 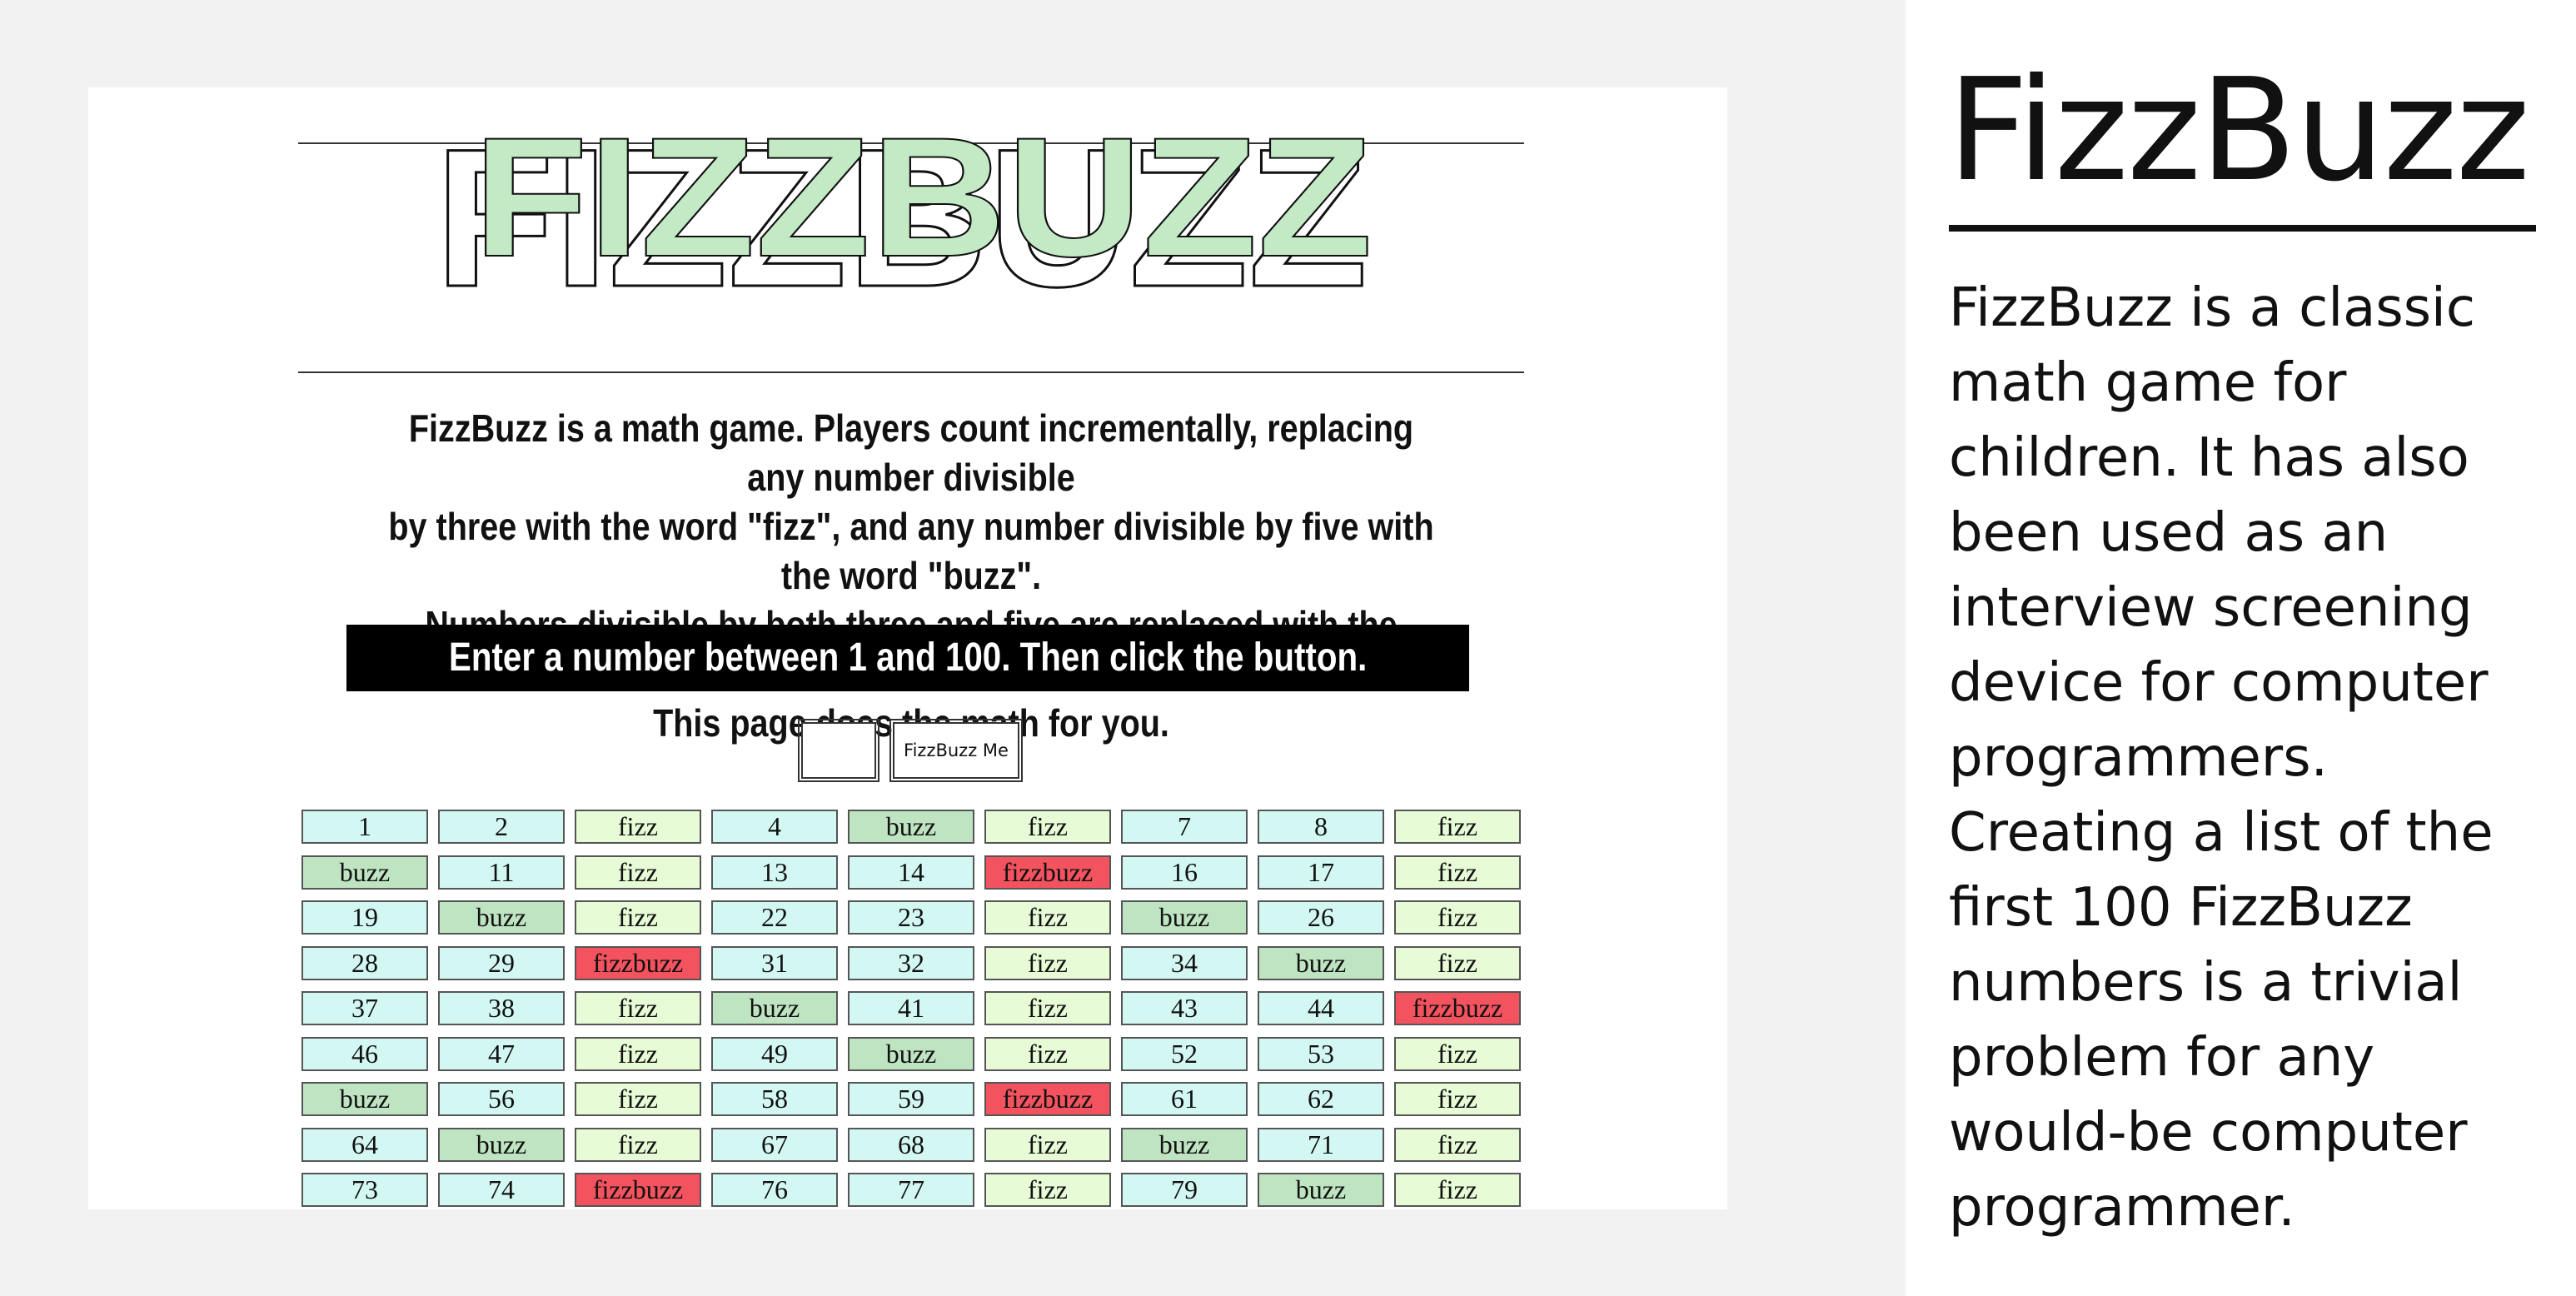 I want to click on result-cell: 47, so click(x=501, y=1053).